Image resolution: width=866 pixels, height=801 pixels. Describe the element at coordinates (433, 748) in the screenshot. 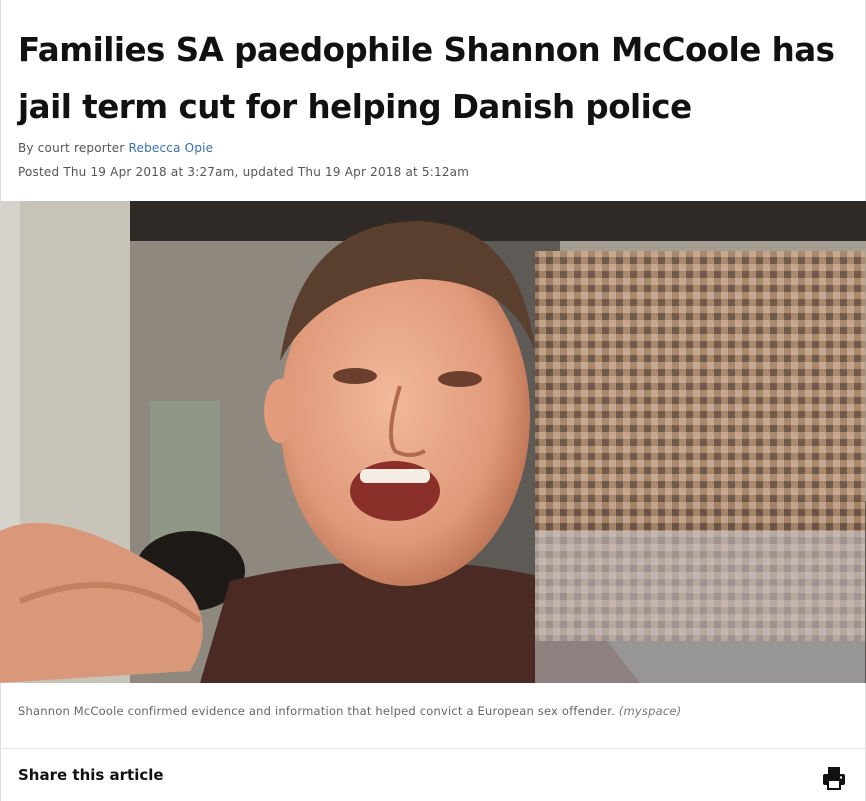

I see `divider` at that location.